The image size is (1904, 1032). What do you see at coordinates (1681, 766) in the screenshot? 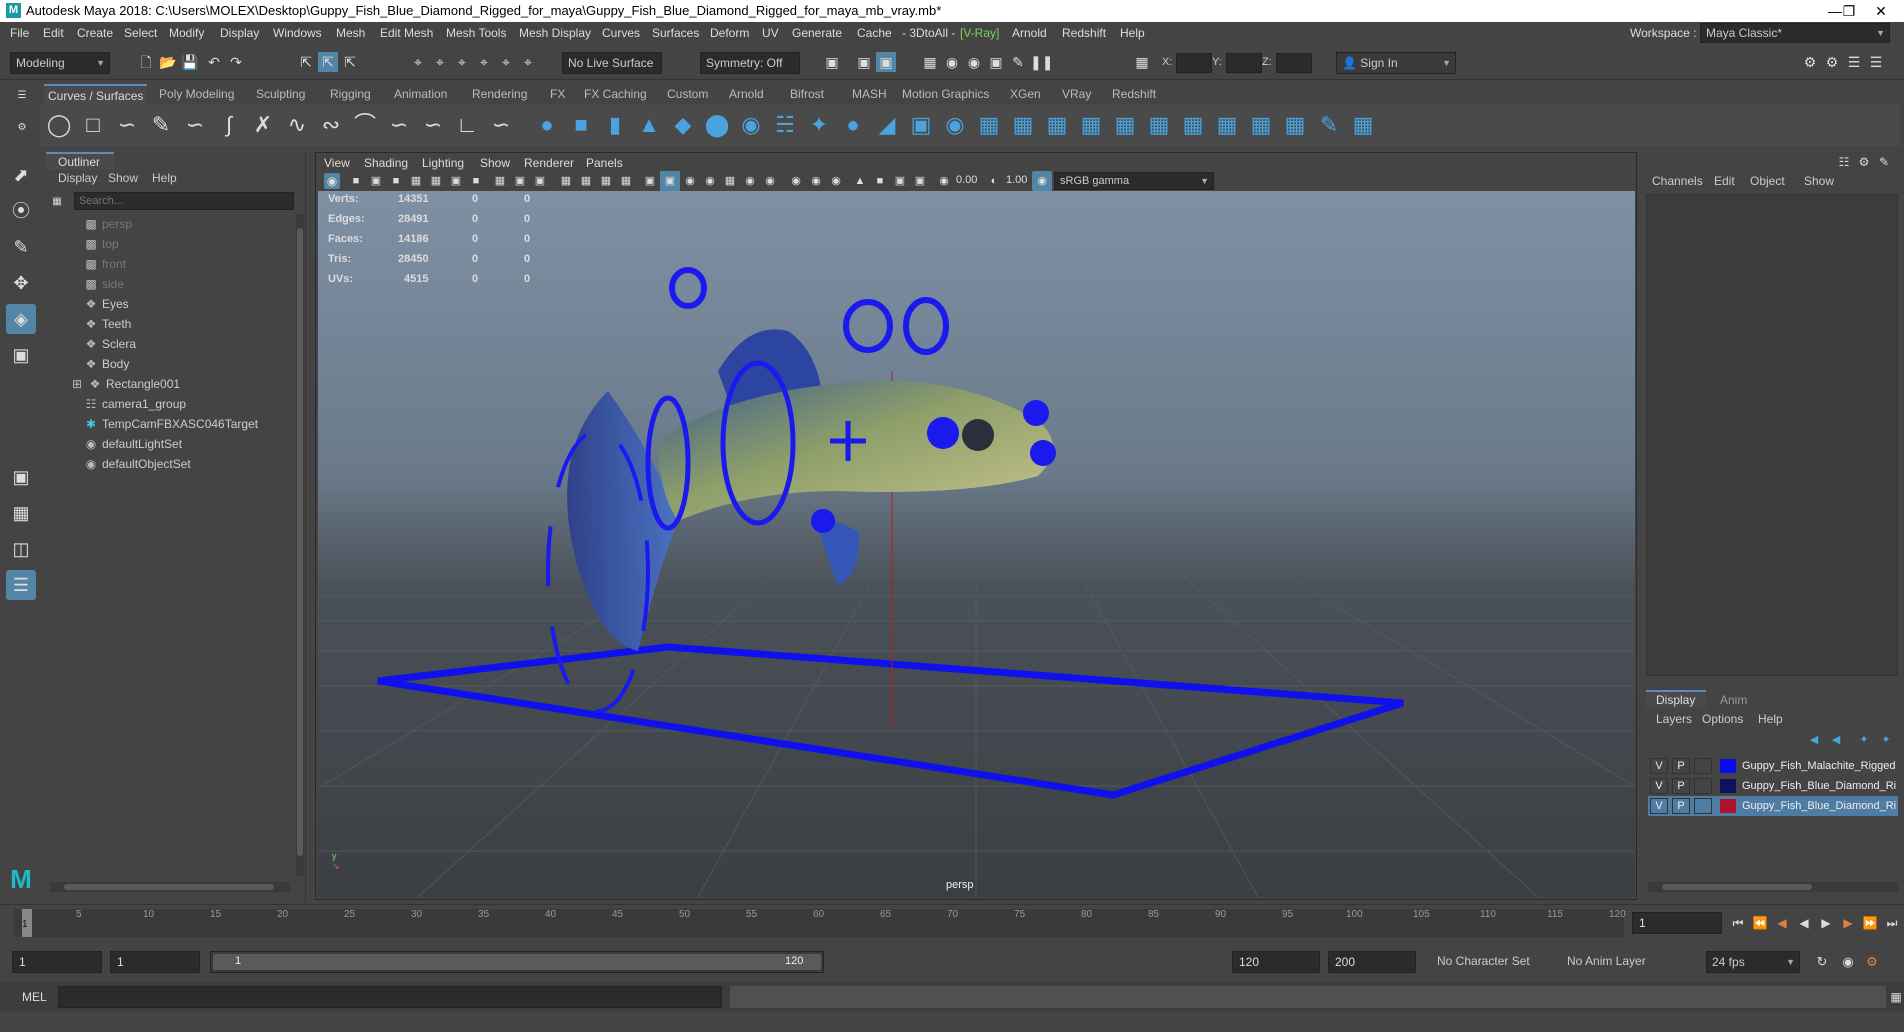
I see `layer-playback-toggle: P` at bounding box center [1681, 766].